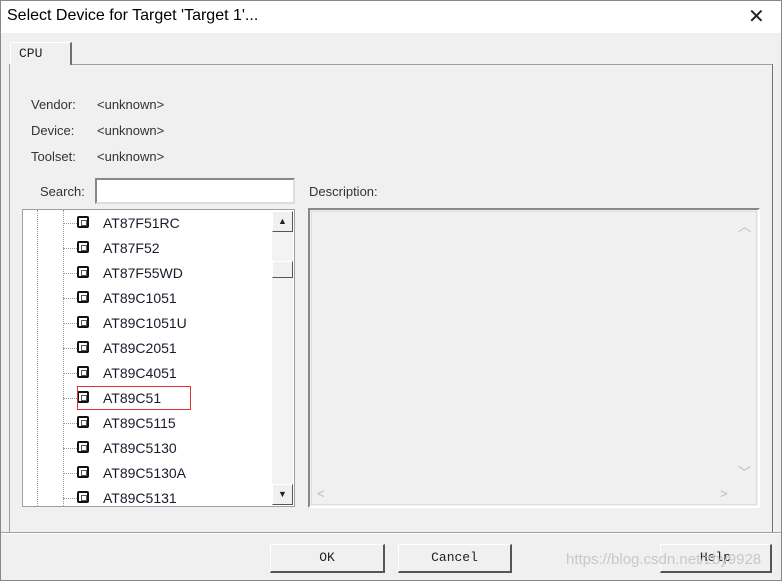  I want to click on device-item: AT89C4051, so click(148, 373).